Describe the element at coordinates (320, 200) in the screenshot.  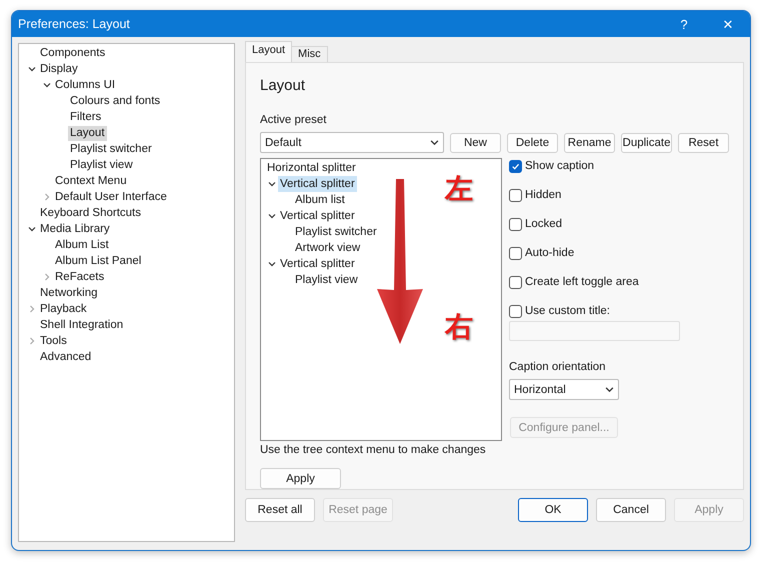
I see `tree-item: Album list` at that location.